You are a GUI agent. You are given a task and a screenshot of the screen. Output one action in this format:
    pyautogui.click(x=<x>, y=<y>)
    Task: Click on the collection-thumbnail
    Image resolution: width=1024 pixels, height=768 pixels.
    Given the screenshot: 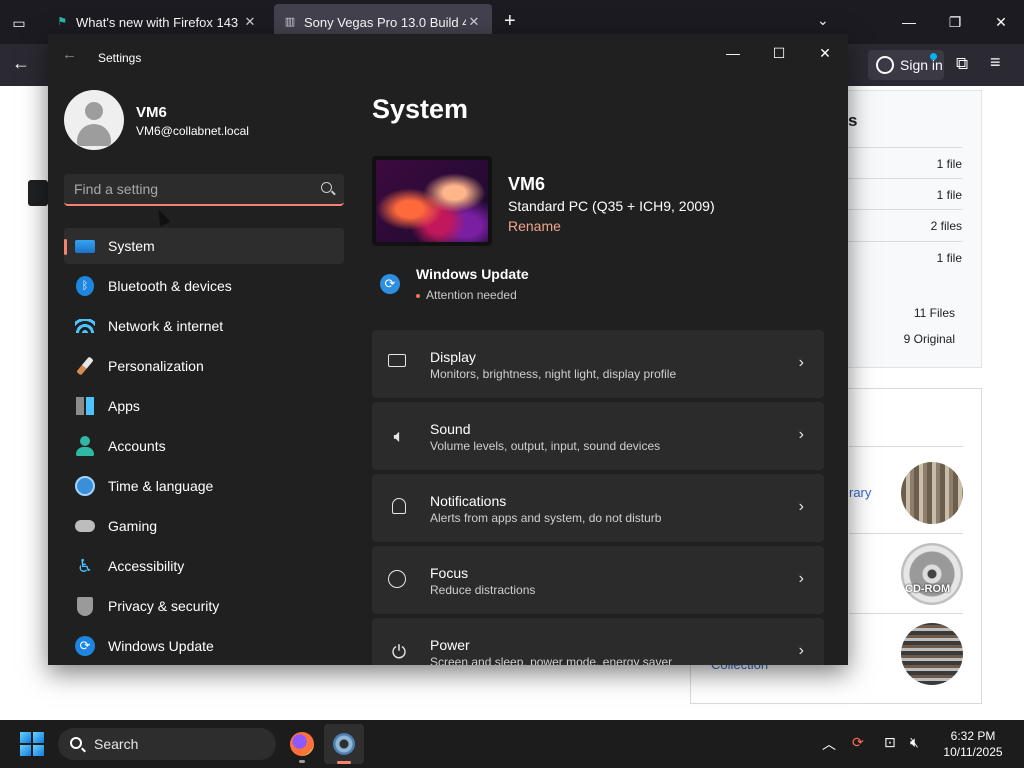 What is the action you would take?
    pyautogui.click(x=932, y=654)
    